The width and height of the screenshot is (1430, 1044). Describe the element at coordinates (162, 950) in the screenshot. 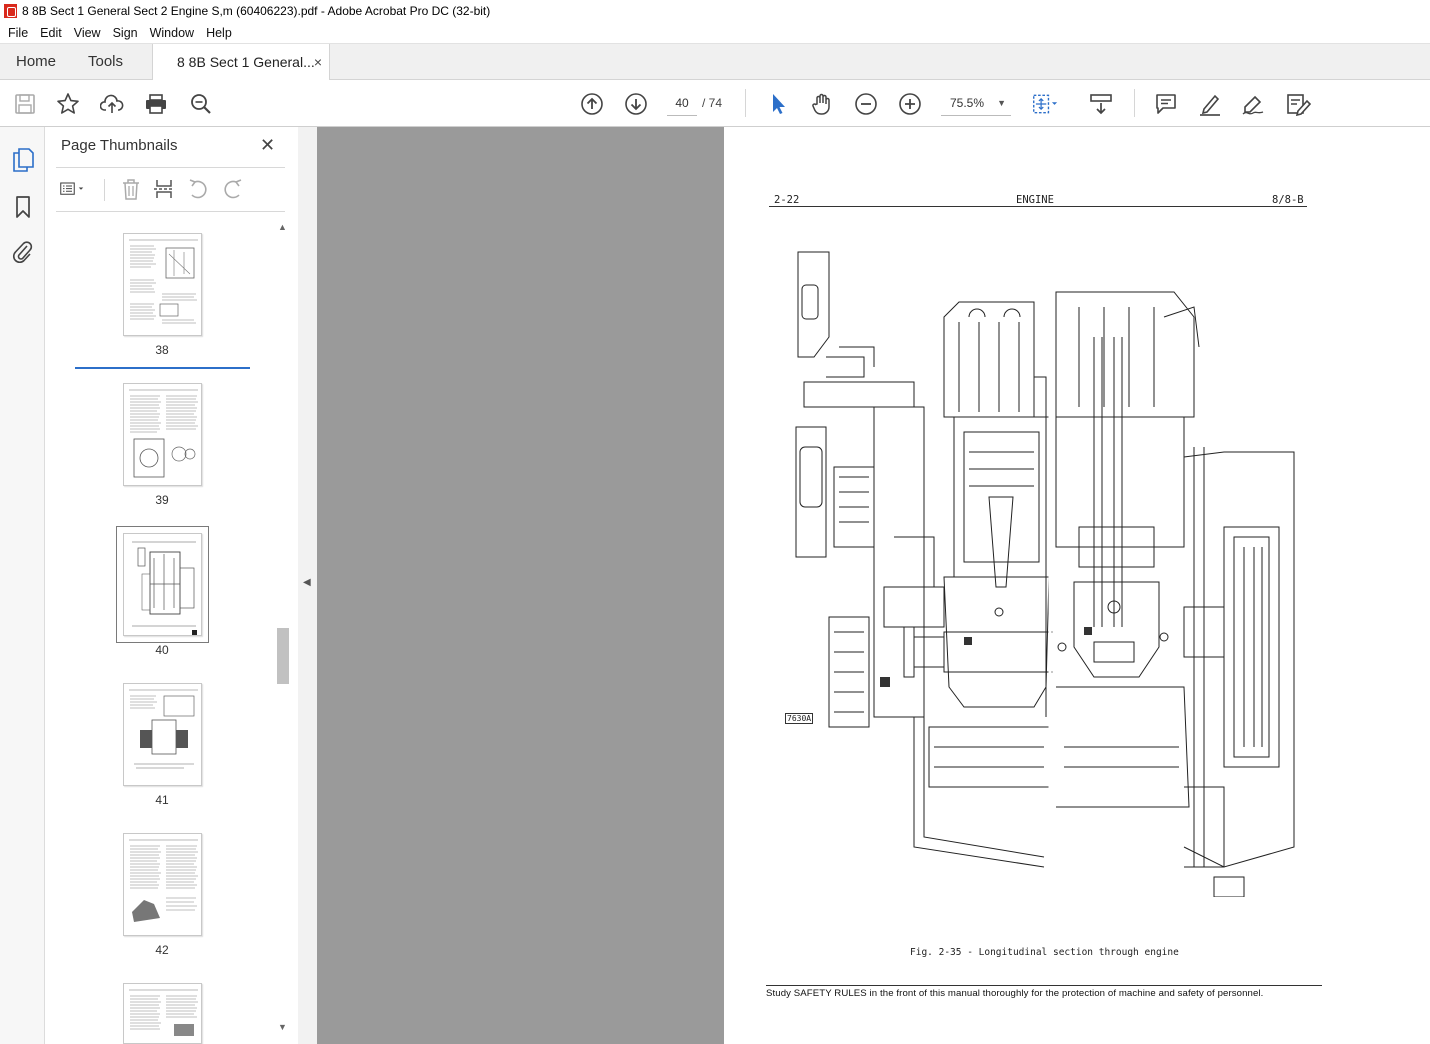

I see `thumbnail-label: 42` at that location.